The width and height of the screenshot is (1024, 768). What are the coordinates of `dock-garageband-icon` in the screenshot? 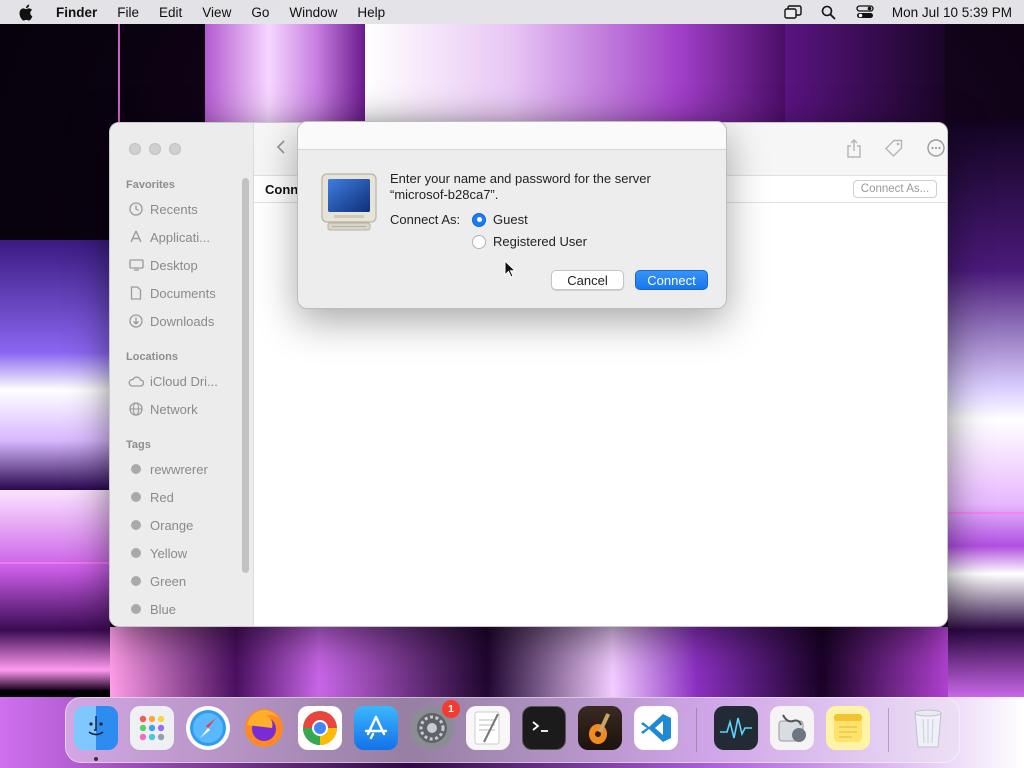 It's located at (600, 728).